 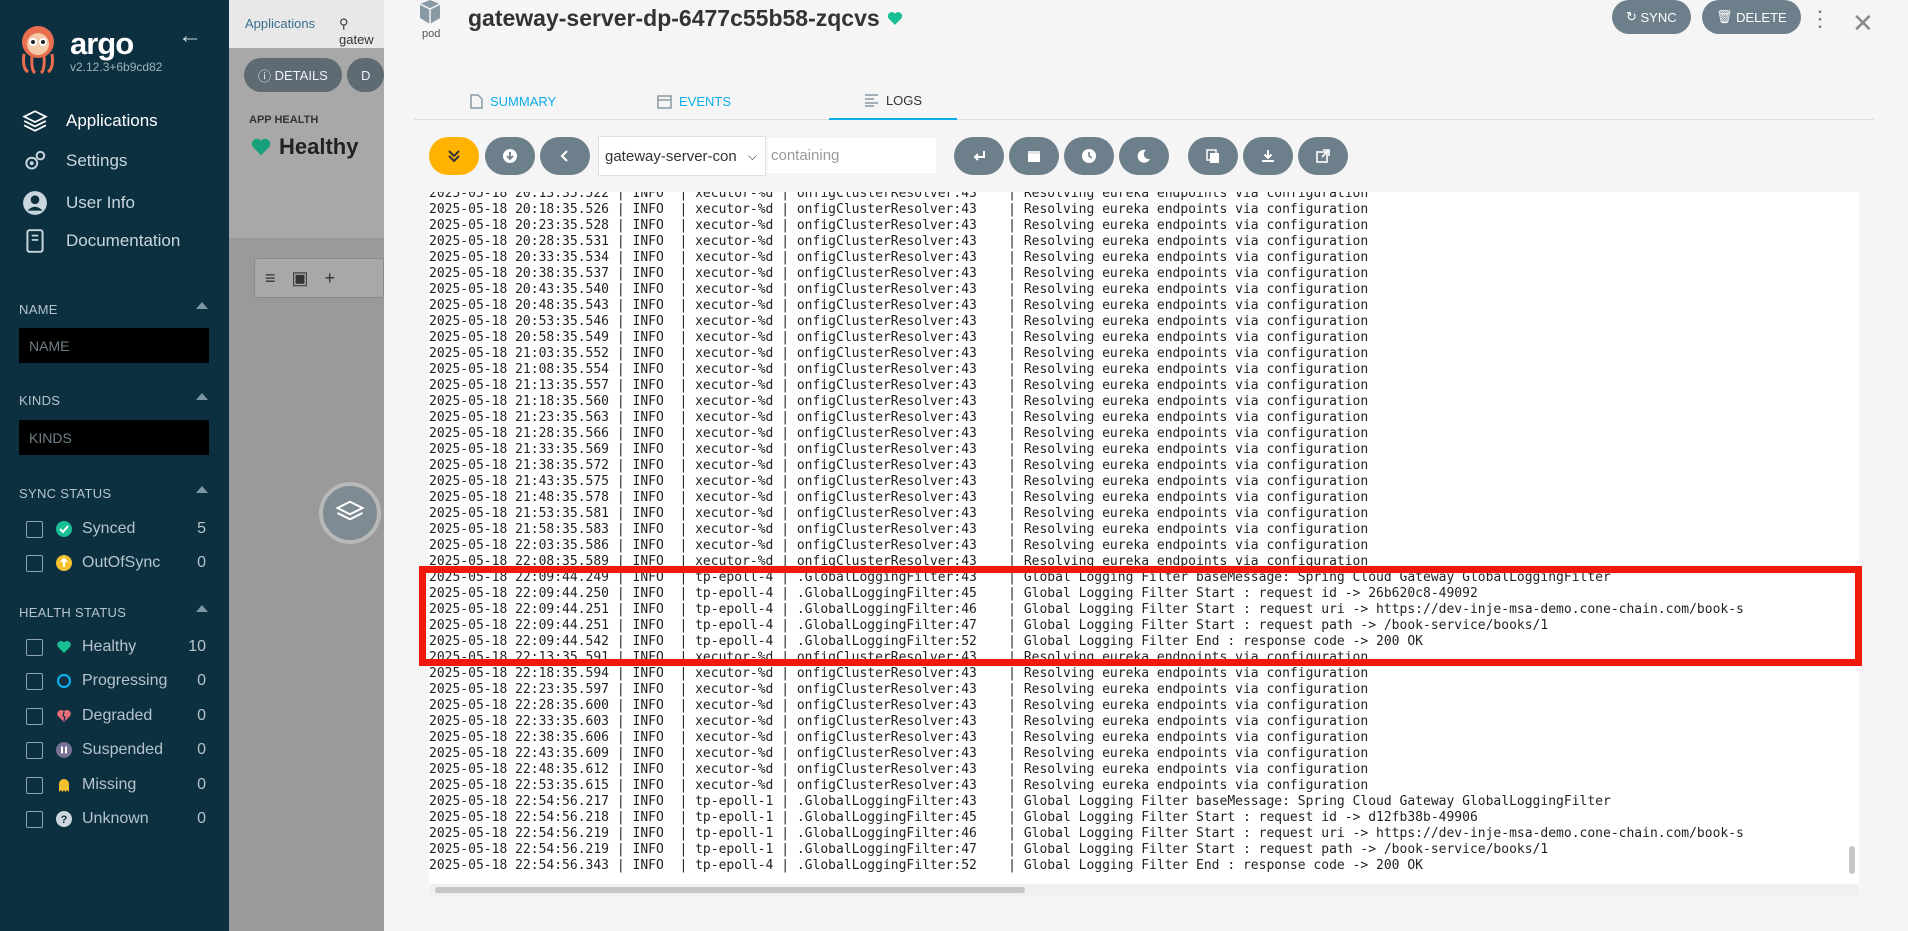 What do you see at coordinates (852, 155) in the screenshot?
I see `log-filter-input` at bounding box center [852, 155].